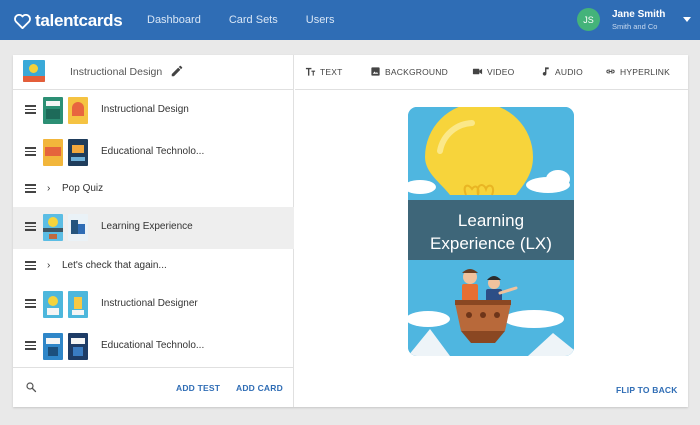 This screenshot has width=700, height=425. What do you see at coordinates (610, 71) in the screenshot?
I see `link-icon` at bounding box center [610, 71].